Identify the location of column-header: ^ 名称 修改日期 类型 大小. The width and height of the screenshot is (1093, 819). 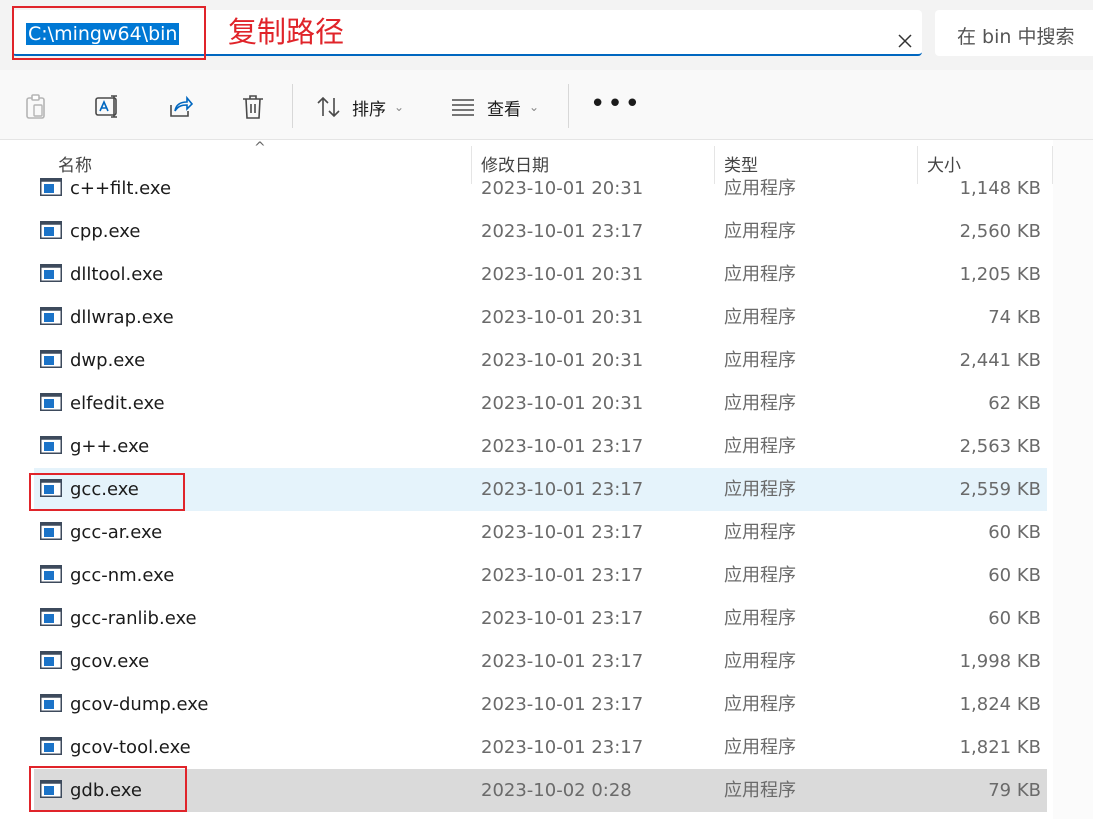
(546, 162).